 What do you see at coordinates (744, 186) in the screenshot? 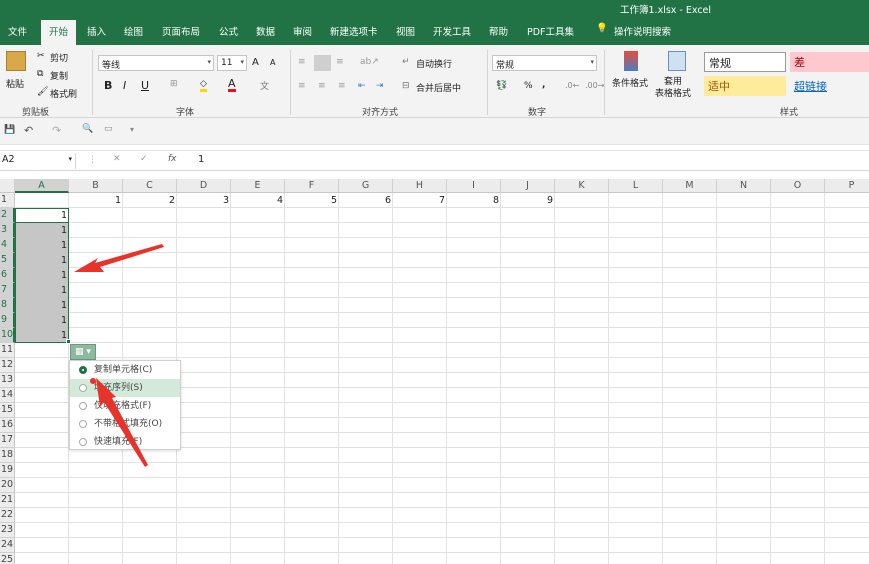
I see `column-header-n: N` at bounding box center [744, 186].